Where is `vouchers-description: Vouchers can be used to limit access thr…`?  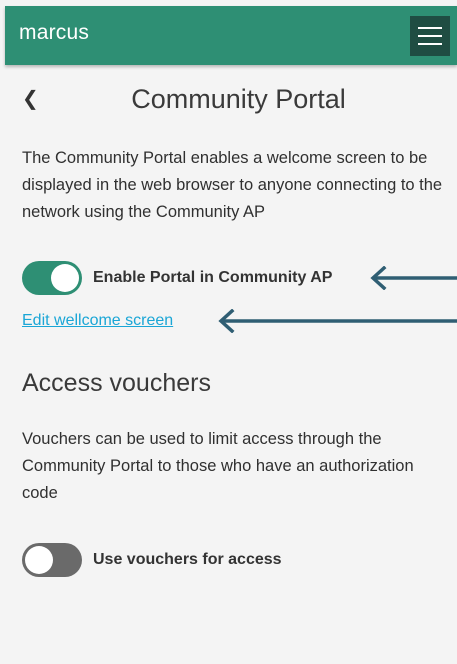 vouchers-description: Vouchers can be used to limit access thr… is located at coordinates (218, 466).